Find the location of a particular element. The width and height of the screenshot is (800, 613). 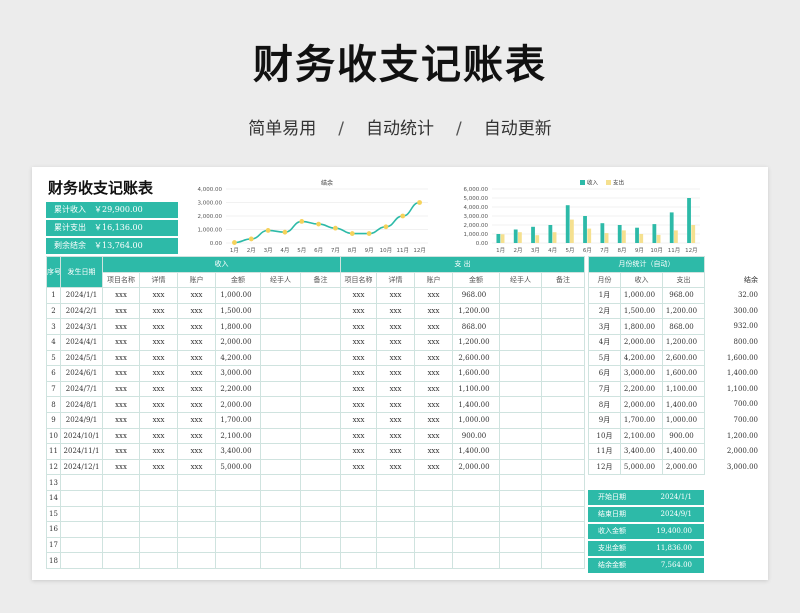

table-row: 16 is located at coordinates (316, 529).